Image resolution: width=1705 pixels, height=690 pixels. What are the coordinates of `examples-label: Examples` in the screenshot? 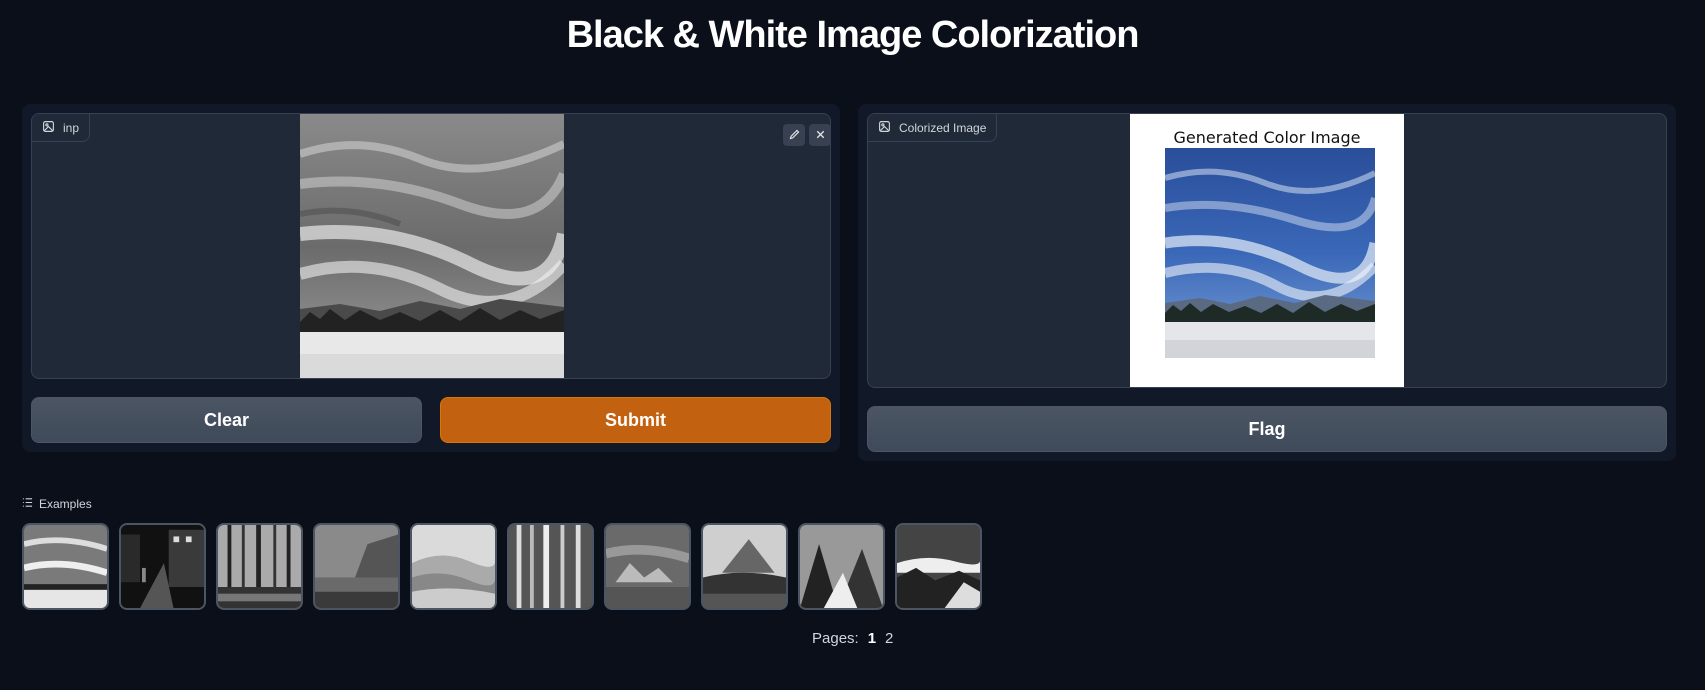 It's located at (65, 504).